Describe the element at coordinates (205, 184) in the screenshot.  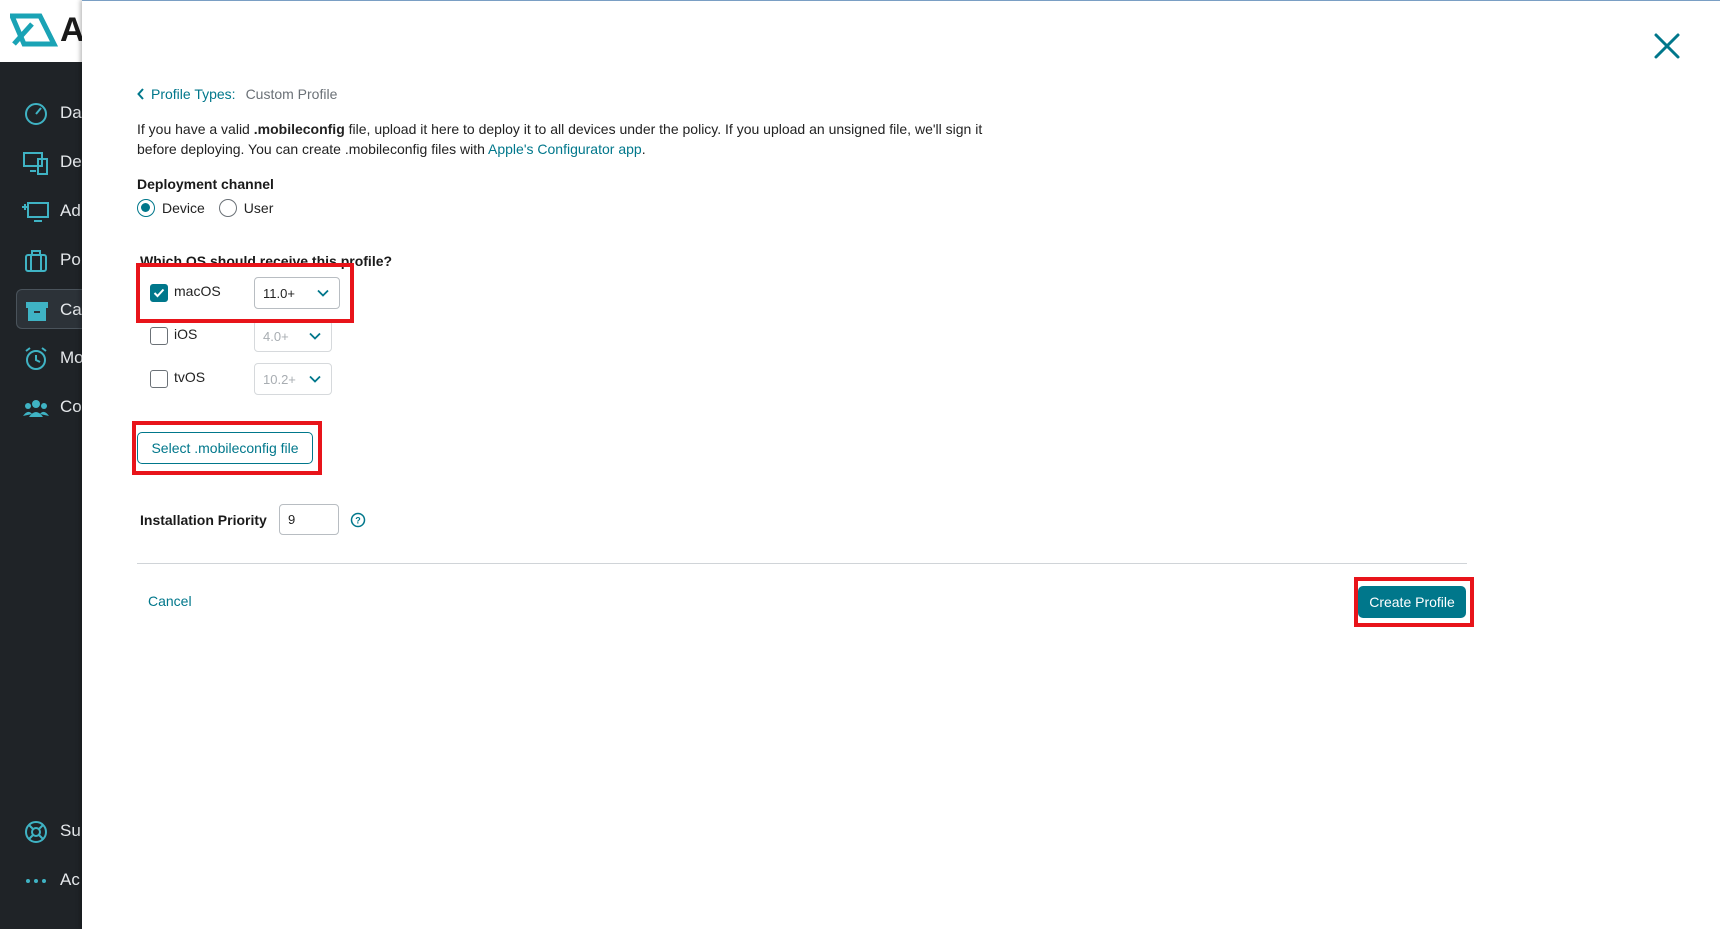
I see `deployment-channel-label: Deployment channel` at that location.